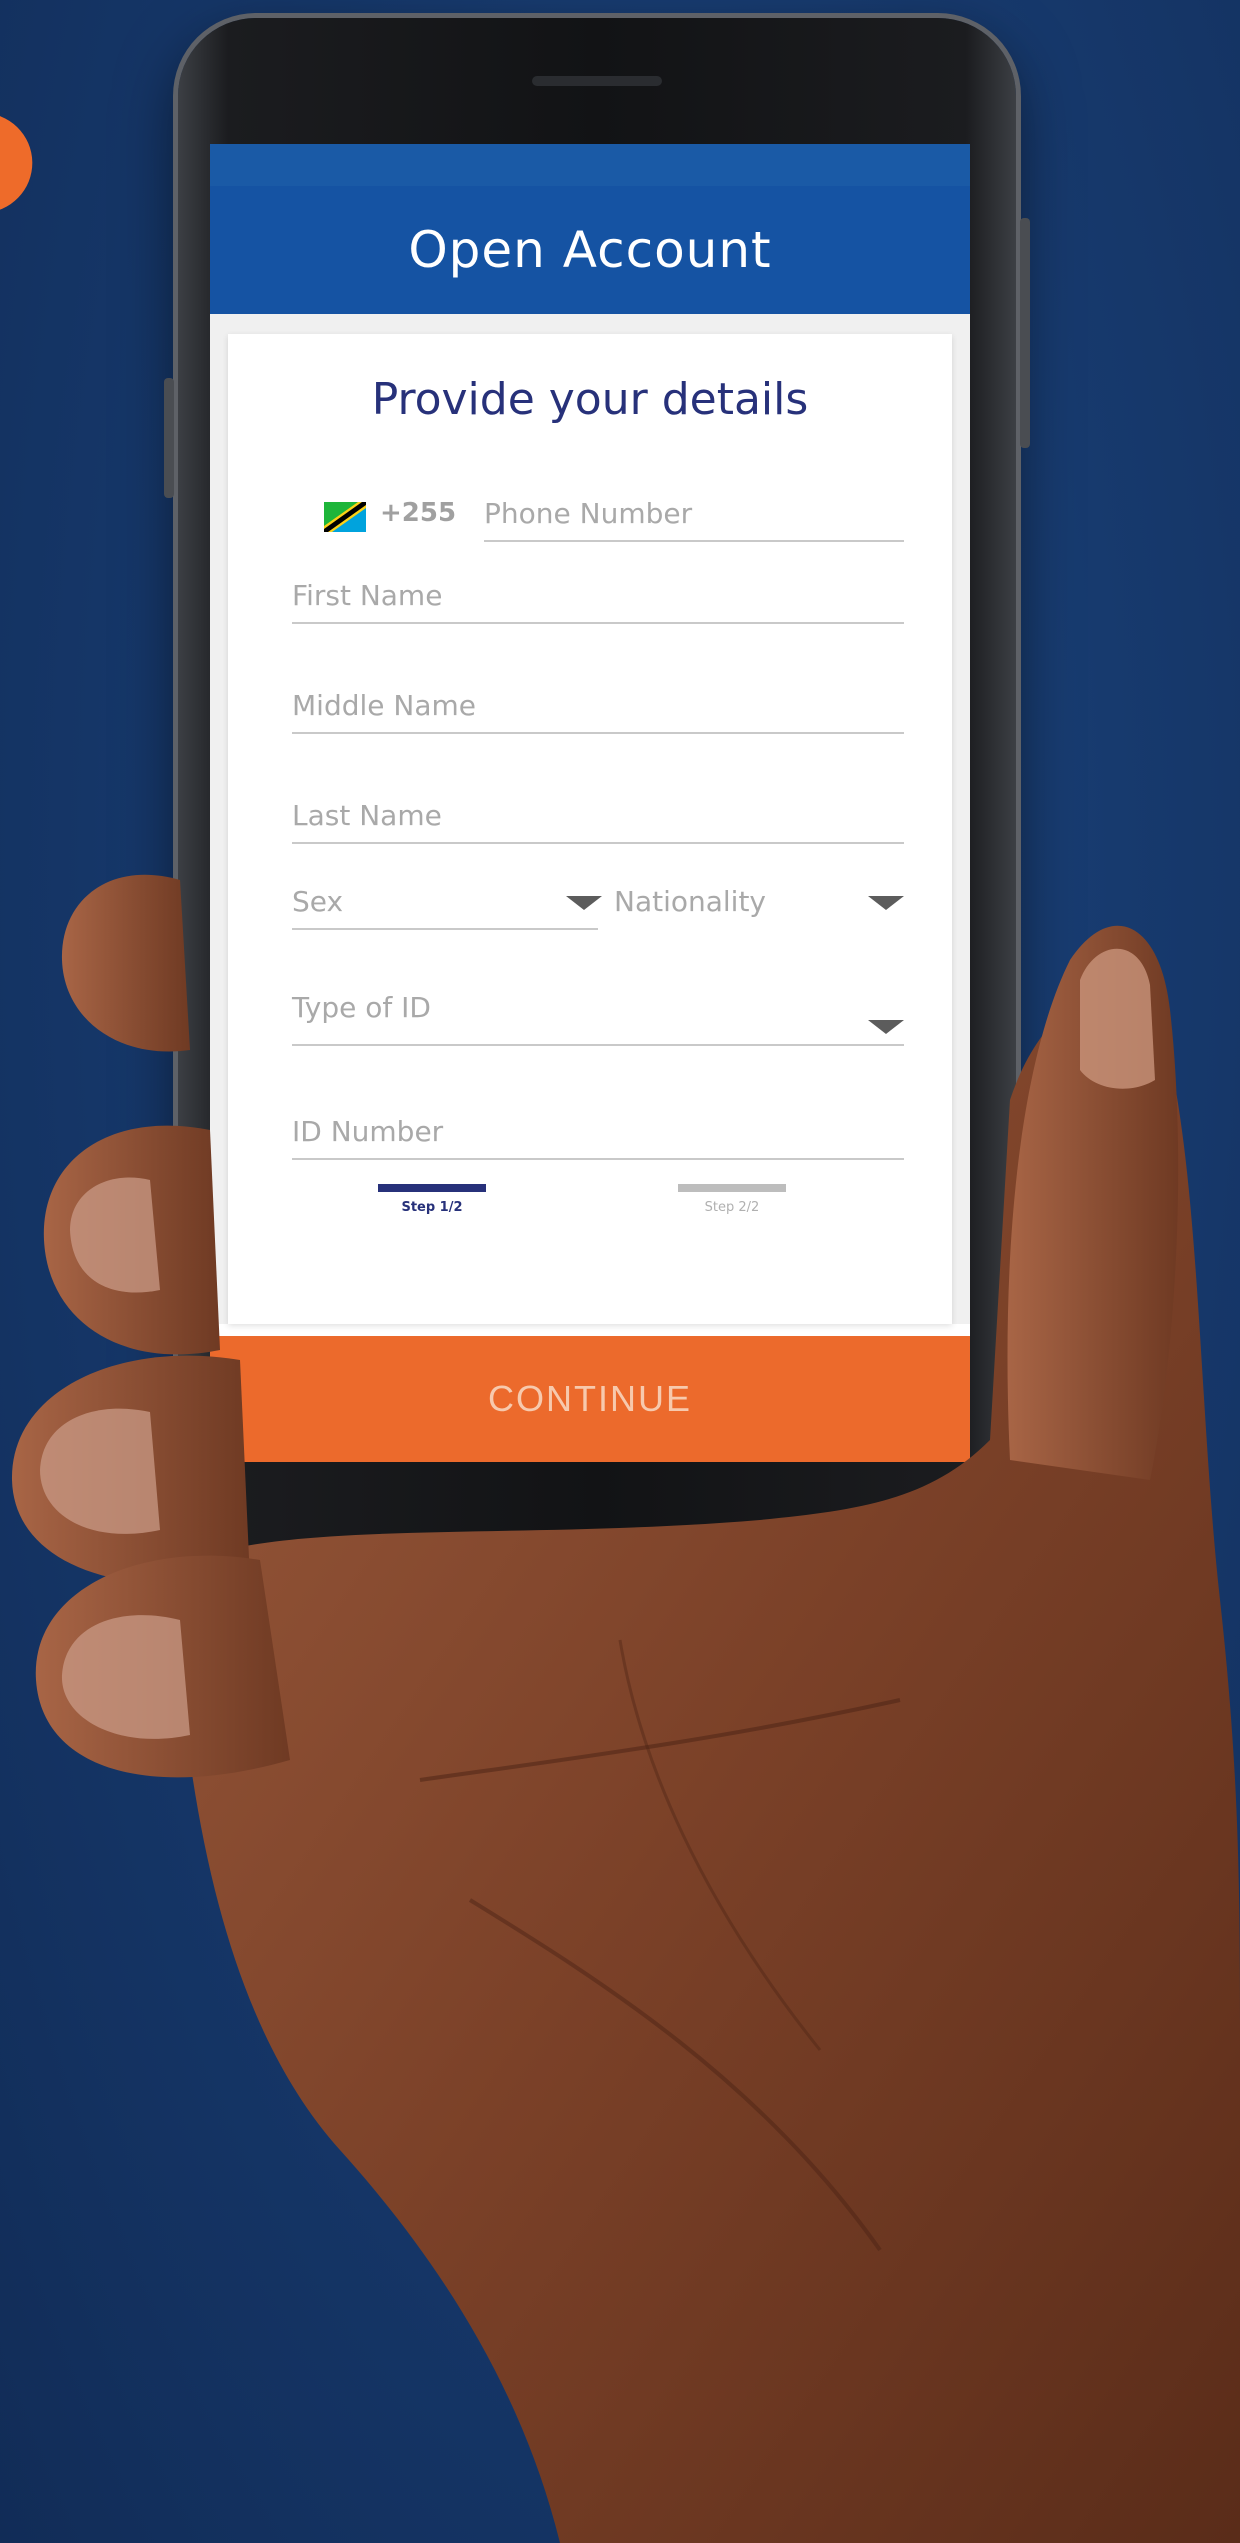 The height and width of the screenshot is (2543, 1240). I want to click on step-1-bar, so click(432, 1188).